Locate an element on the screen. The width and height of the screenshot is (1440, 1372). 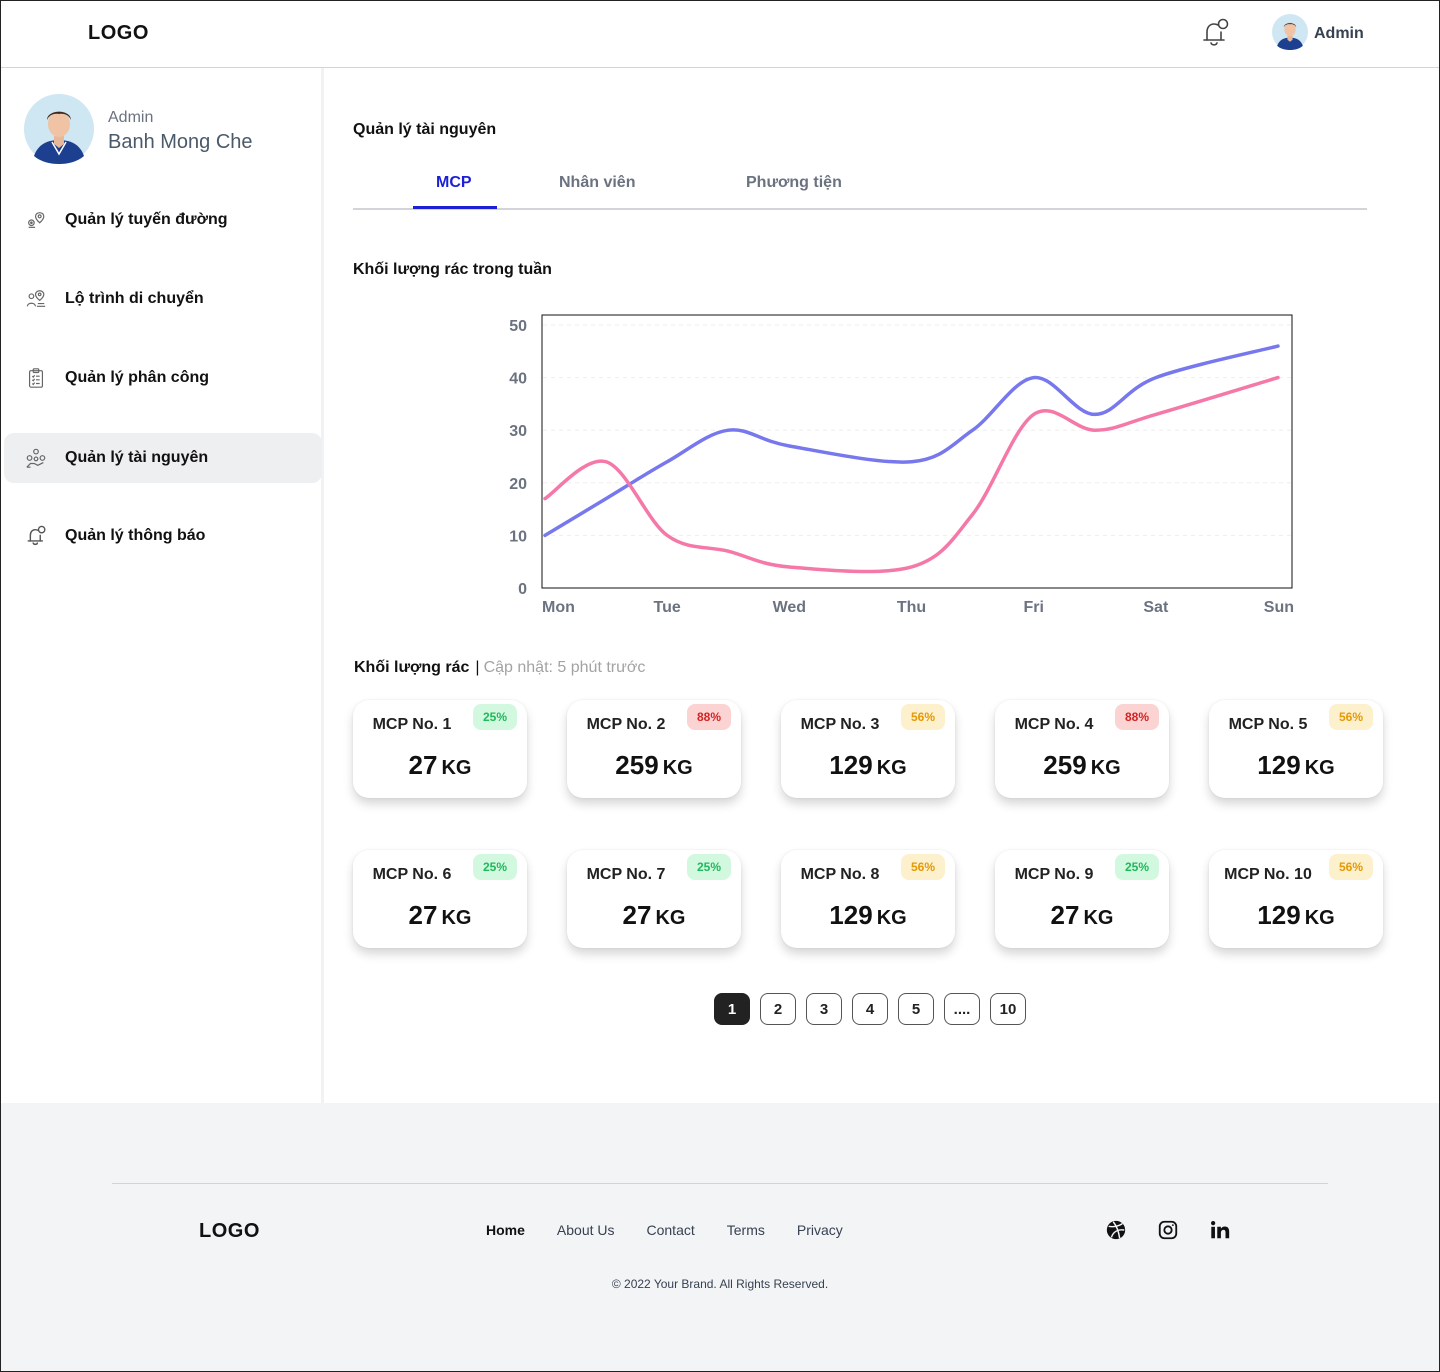
page-button: 2 is located at coordinates (778, 1009).